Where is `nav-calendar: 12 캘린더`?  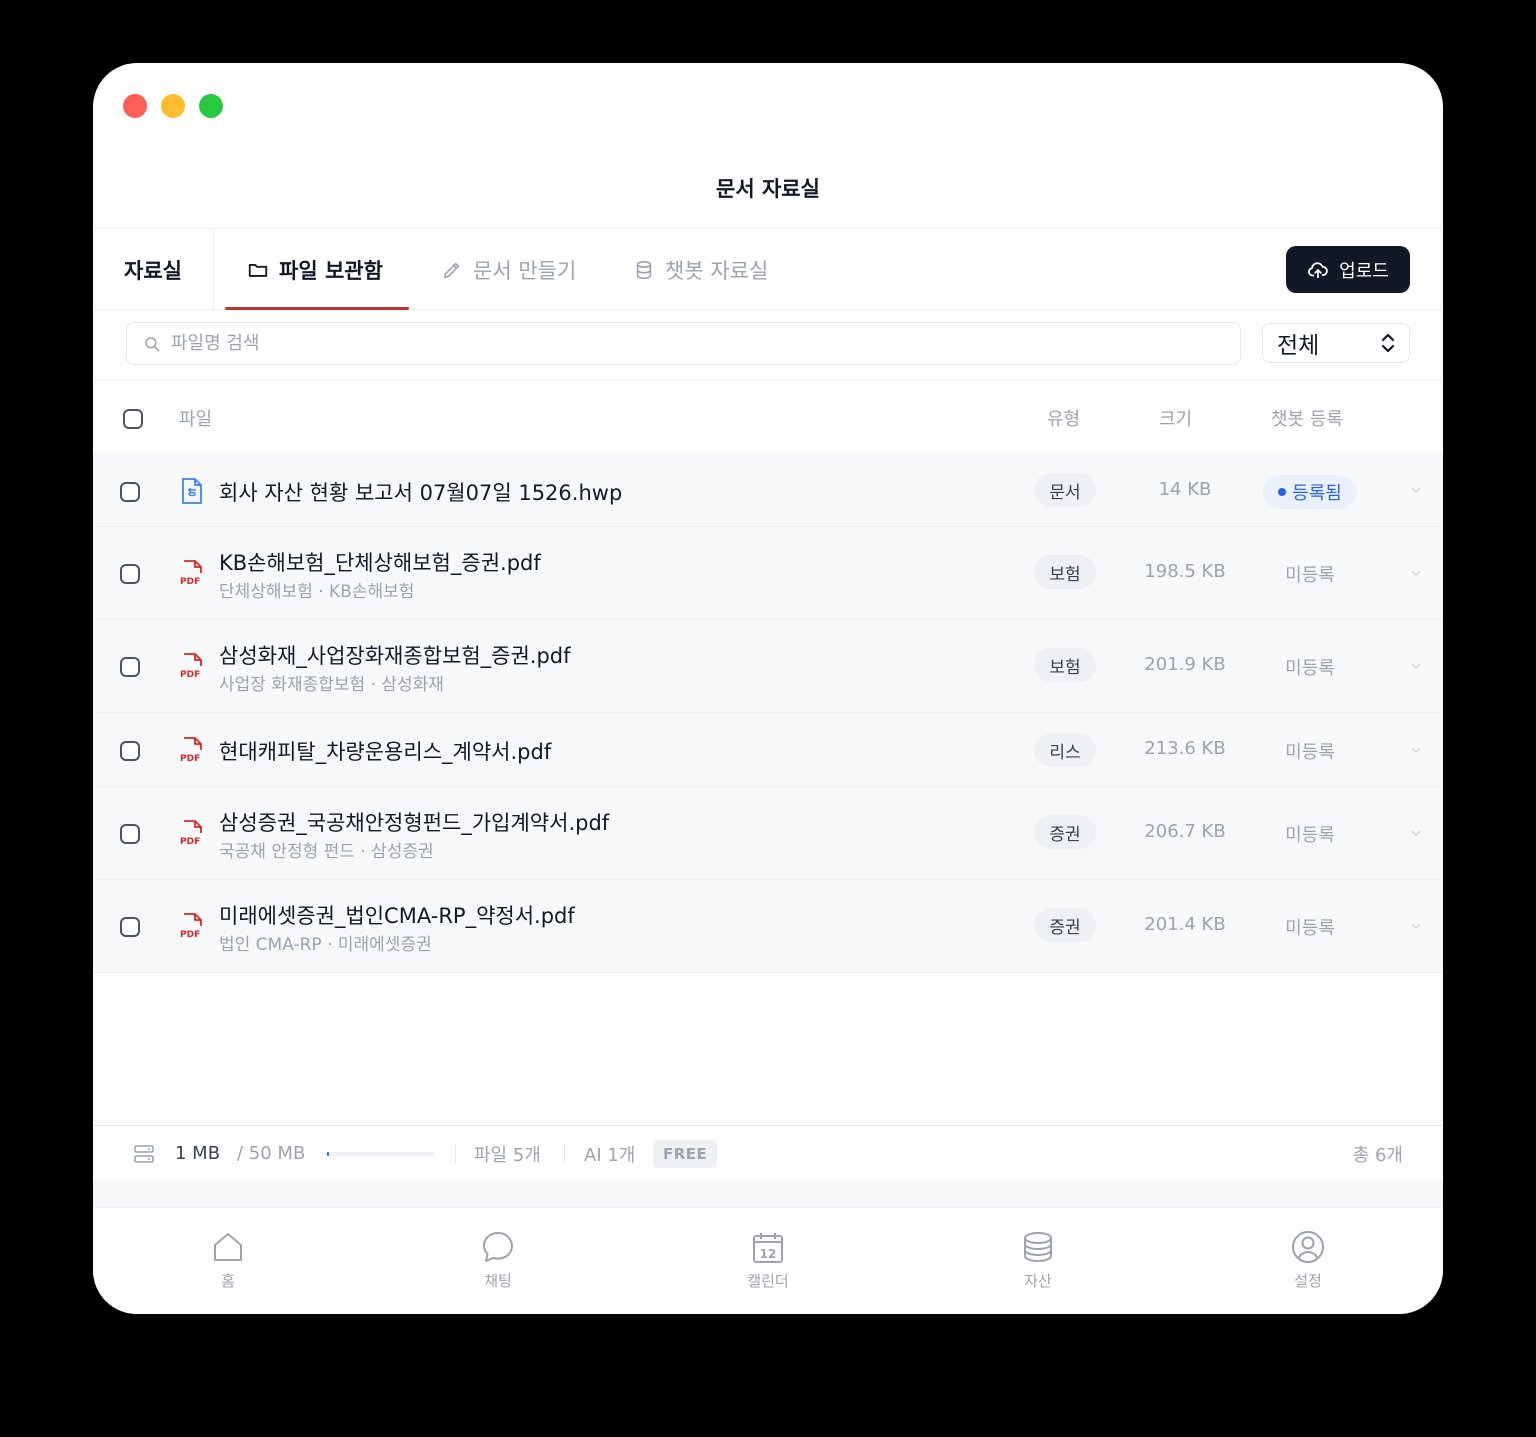 nav-calendar: 12 캘린더 is located at coordinates (768, 1260).